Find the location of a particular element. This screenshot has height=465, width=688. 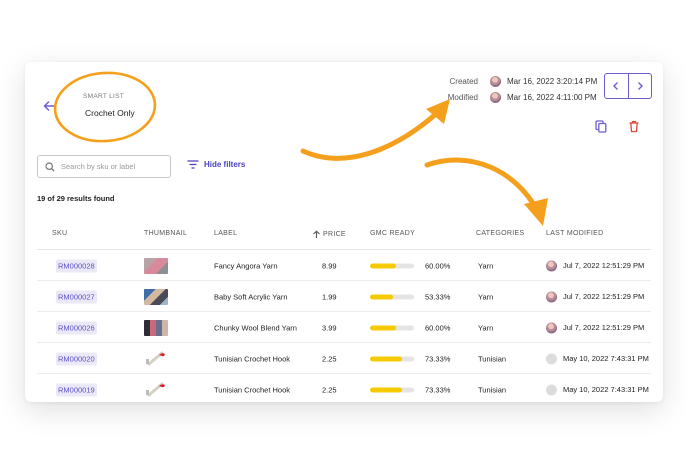

modified-label: Modified is located at coordinates (462, 97).